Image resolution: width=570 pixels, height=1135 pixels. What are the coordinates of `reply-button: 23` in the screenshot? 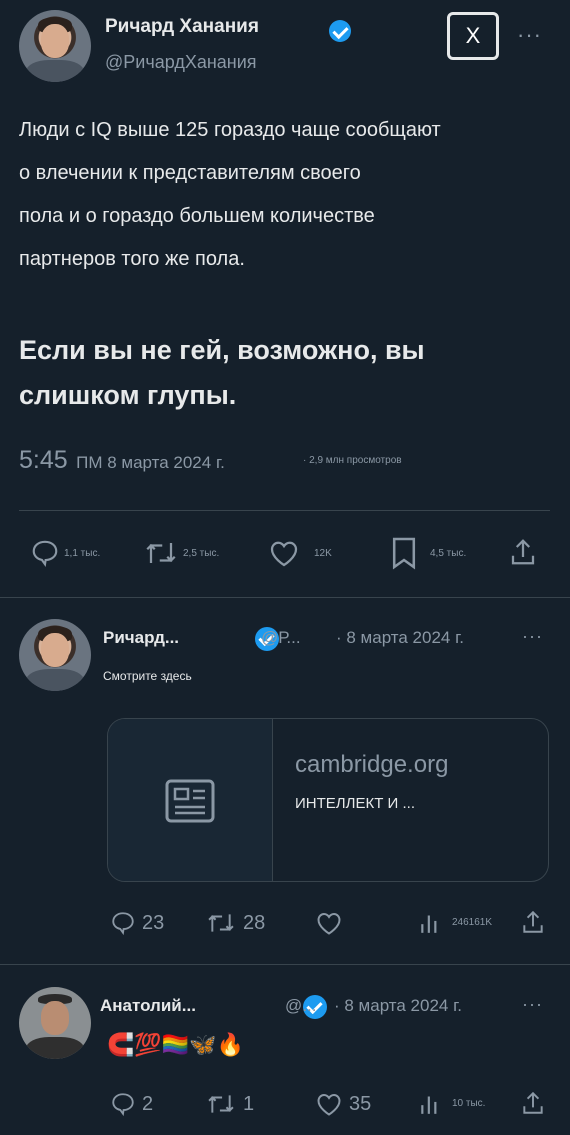 It's located at (137, 923).